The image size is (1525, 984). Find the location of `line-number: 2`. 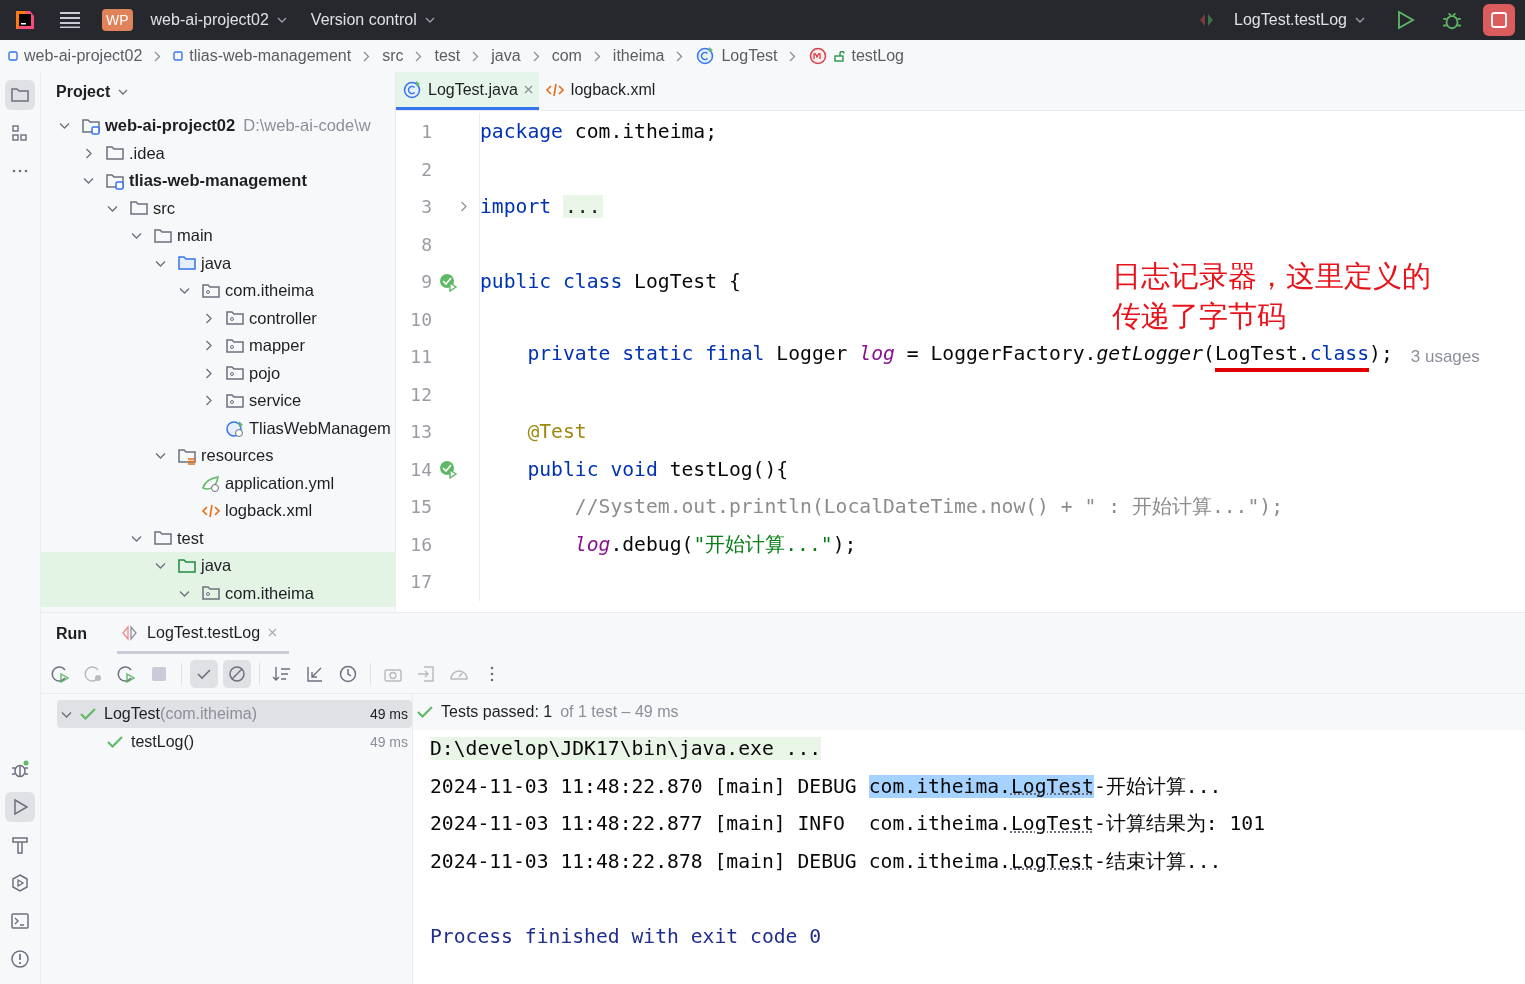

line-number: 2 is located at coordinates (426, 169).